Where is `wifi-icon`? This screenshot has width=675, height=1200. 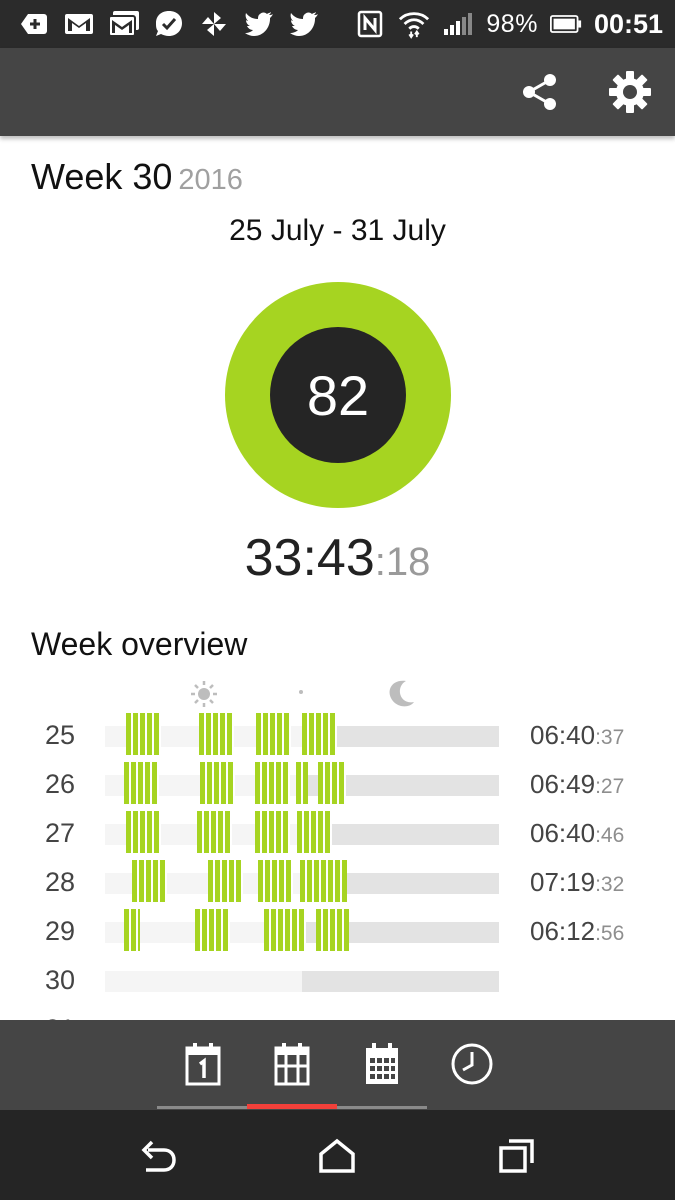
wifi-icon is located at coordinates (414, 24).